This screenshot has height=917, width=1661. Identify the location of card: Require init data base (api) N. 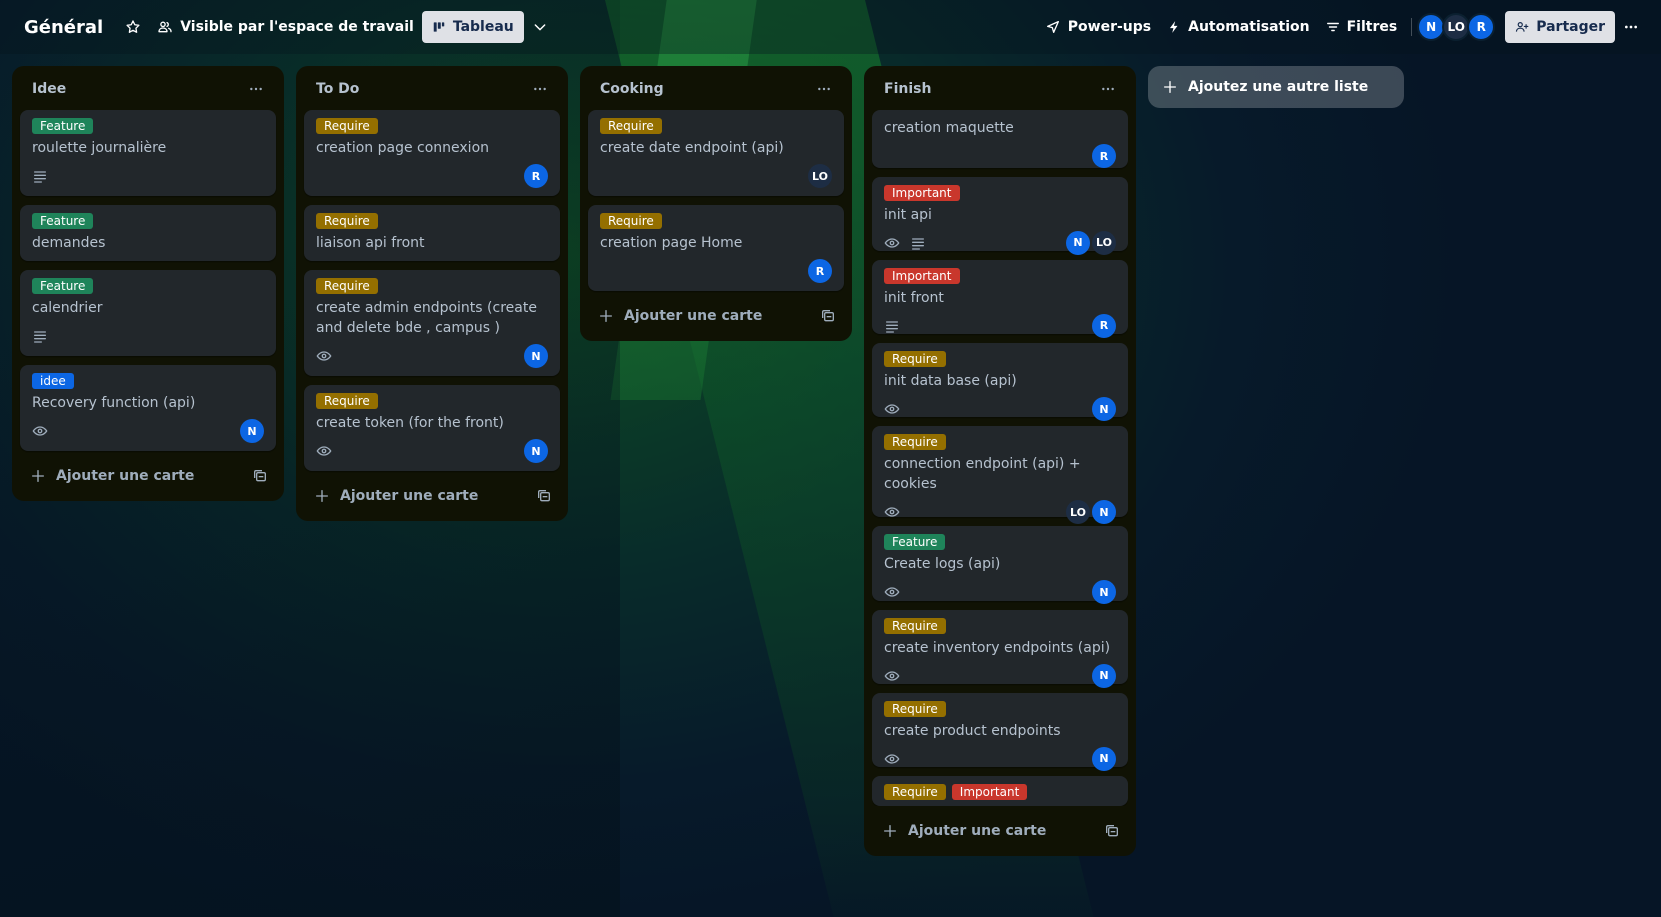
(1000, 382).